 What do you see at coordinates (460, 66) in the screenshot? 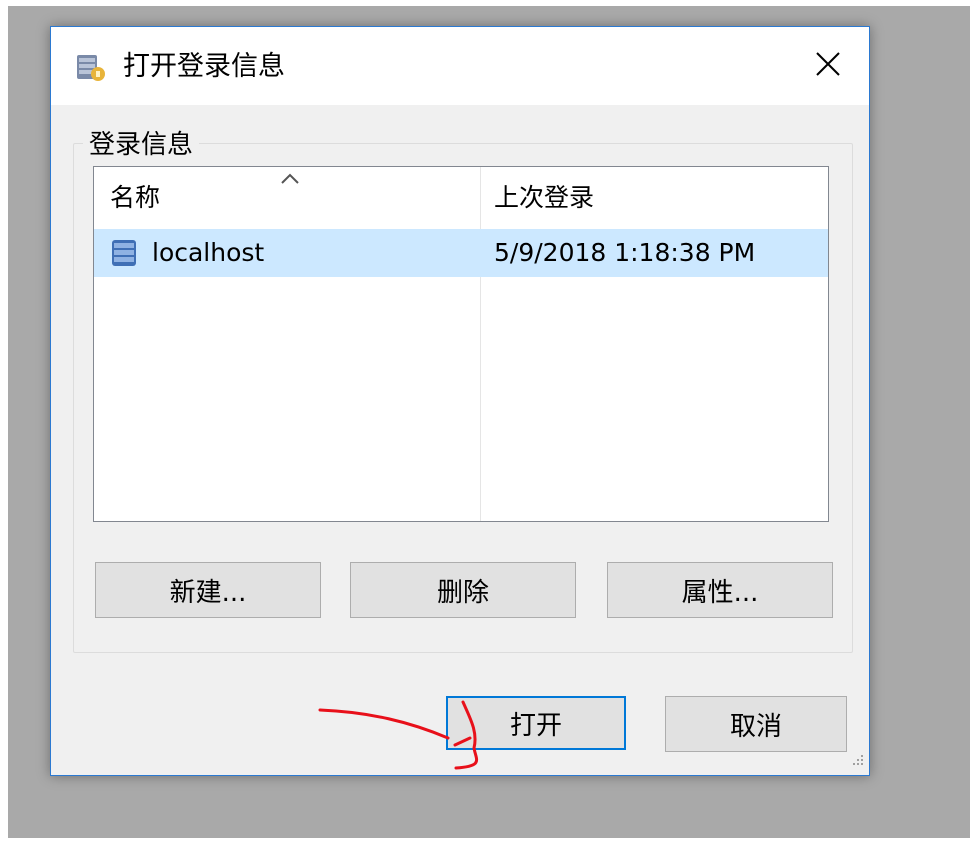
I see `title-bar: 打开登录信息` at bounding box center [460, 66].